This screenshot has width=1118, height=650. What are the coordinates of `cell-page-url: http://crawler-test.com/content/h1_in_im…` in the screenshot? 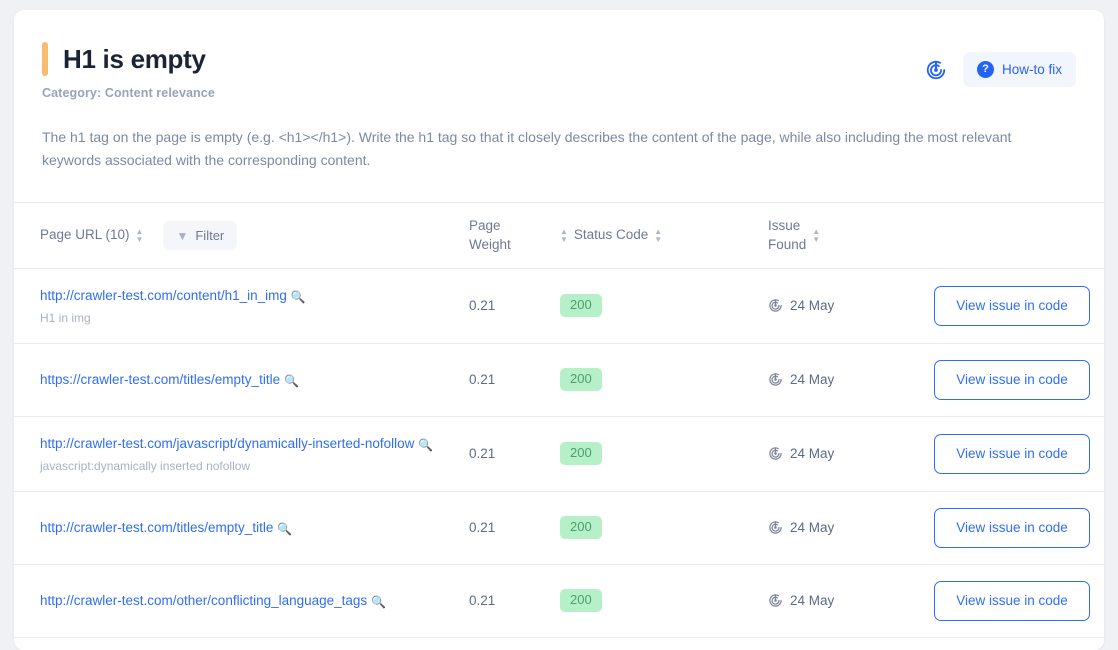 It's located at (241, 306).